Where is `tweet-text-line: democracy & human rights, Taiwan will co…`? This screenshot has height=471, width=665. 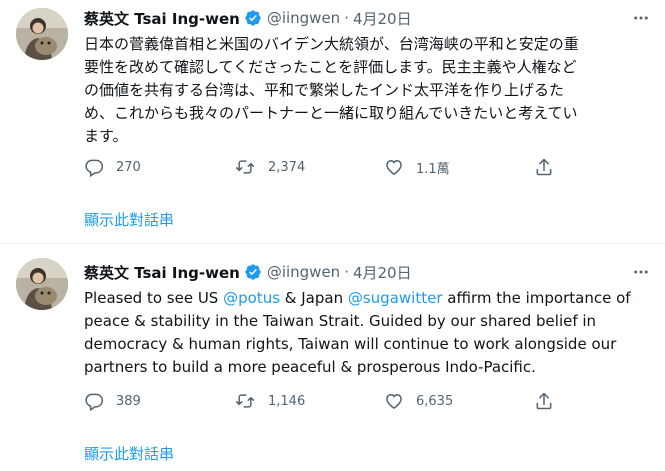
tweet-text-line: democracy & human rights, Taiwan will co… is located at coordinates (350, 344).